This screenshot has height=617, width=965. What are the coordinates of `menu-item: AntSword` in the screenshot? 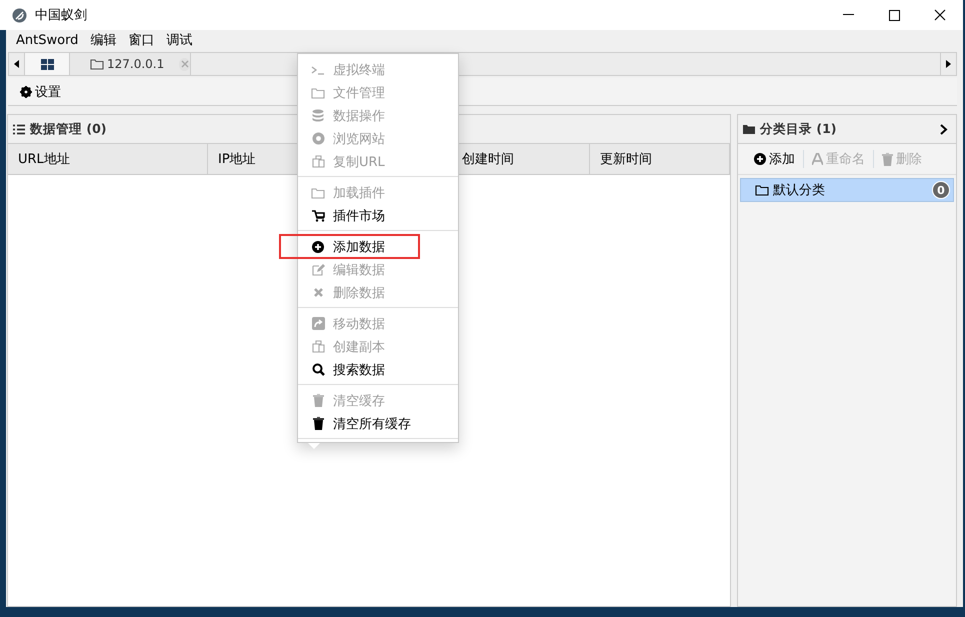 It's located at (47, 40).